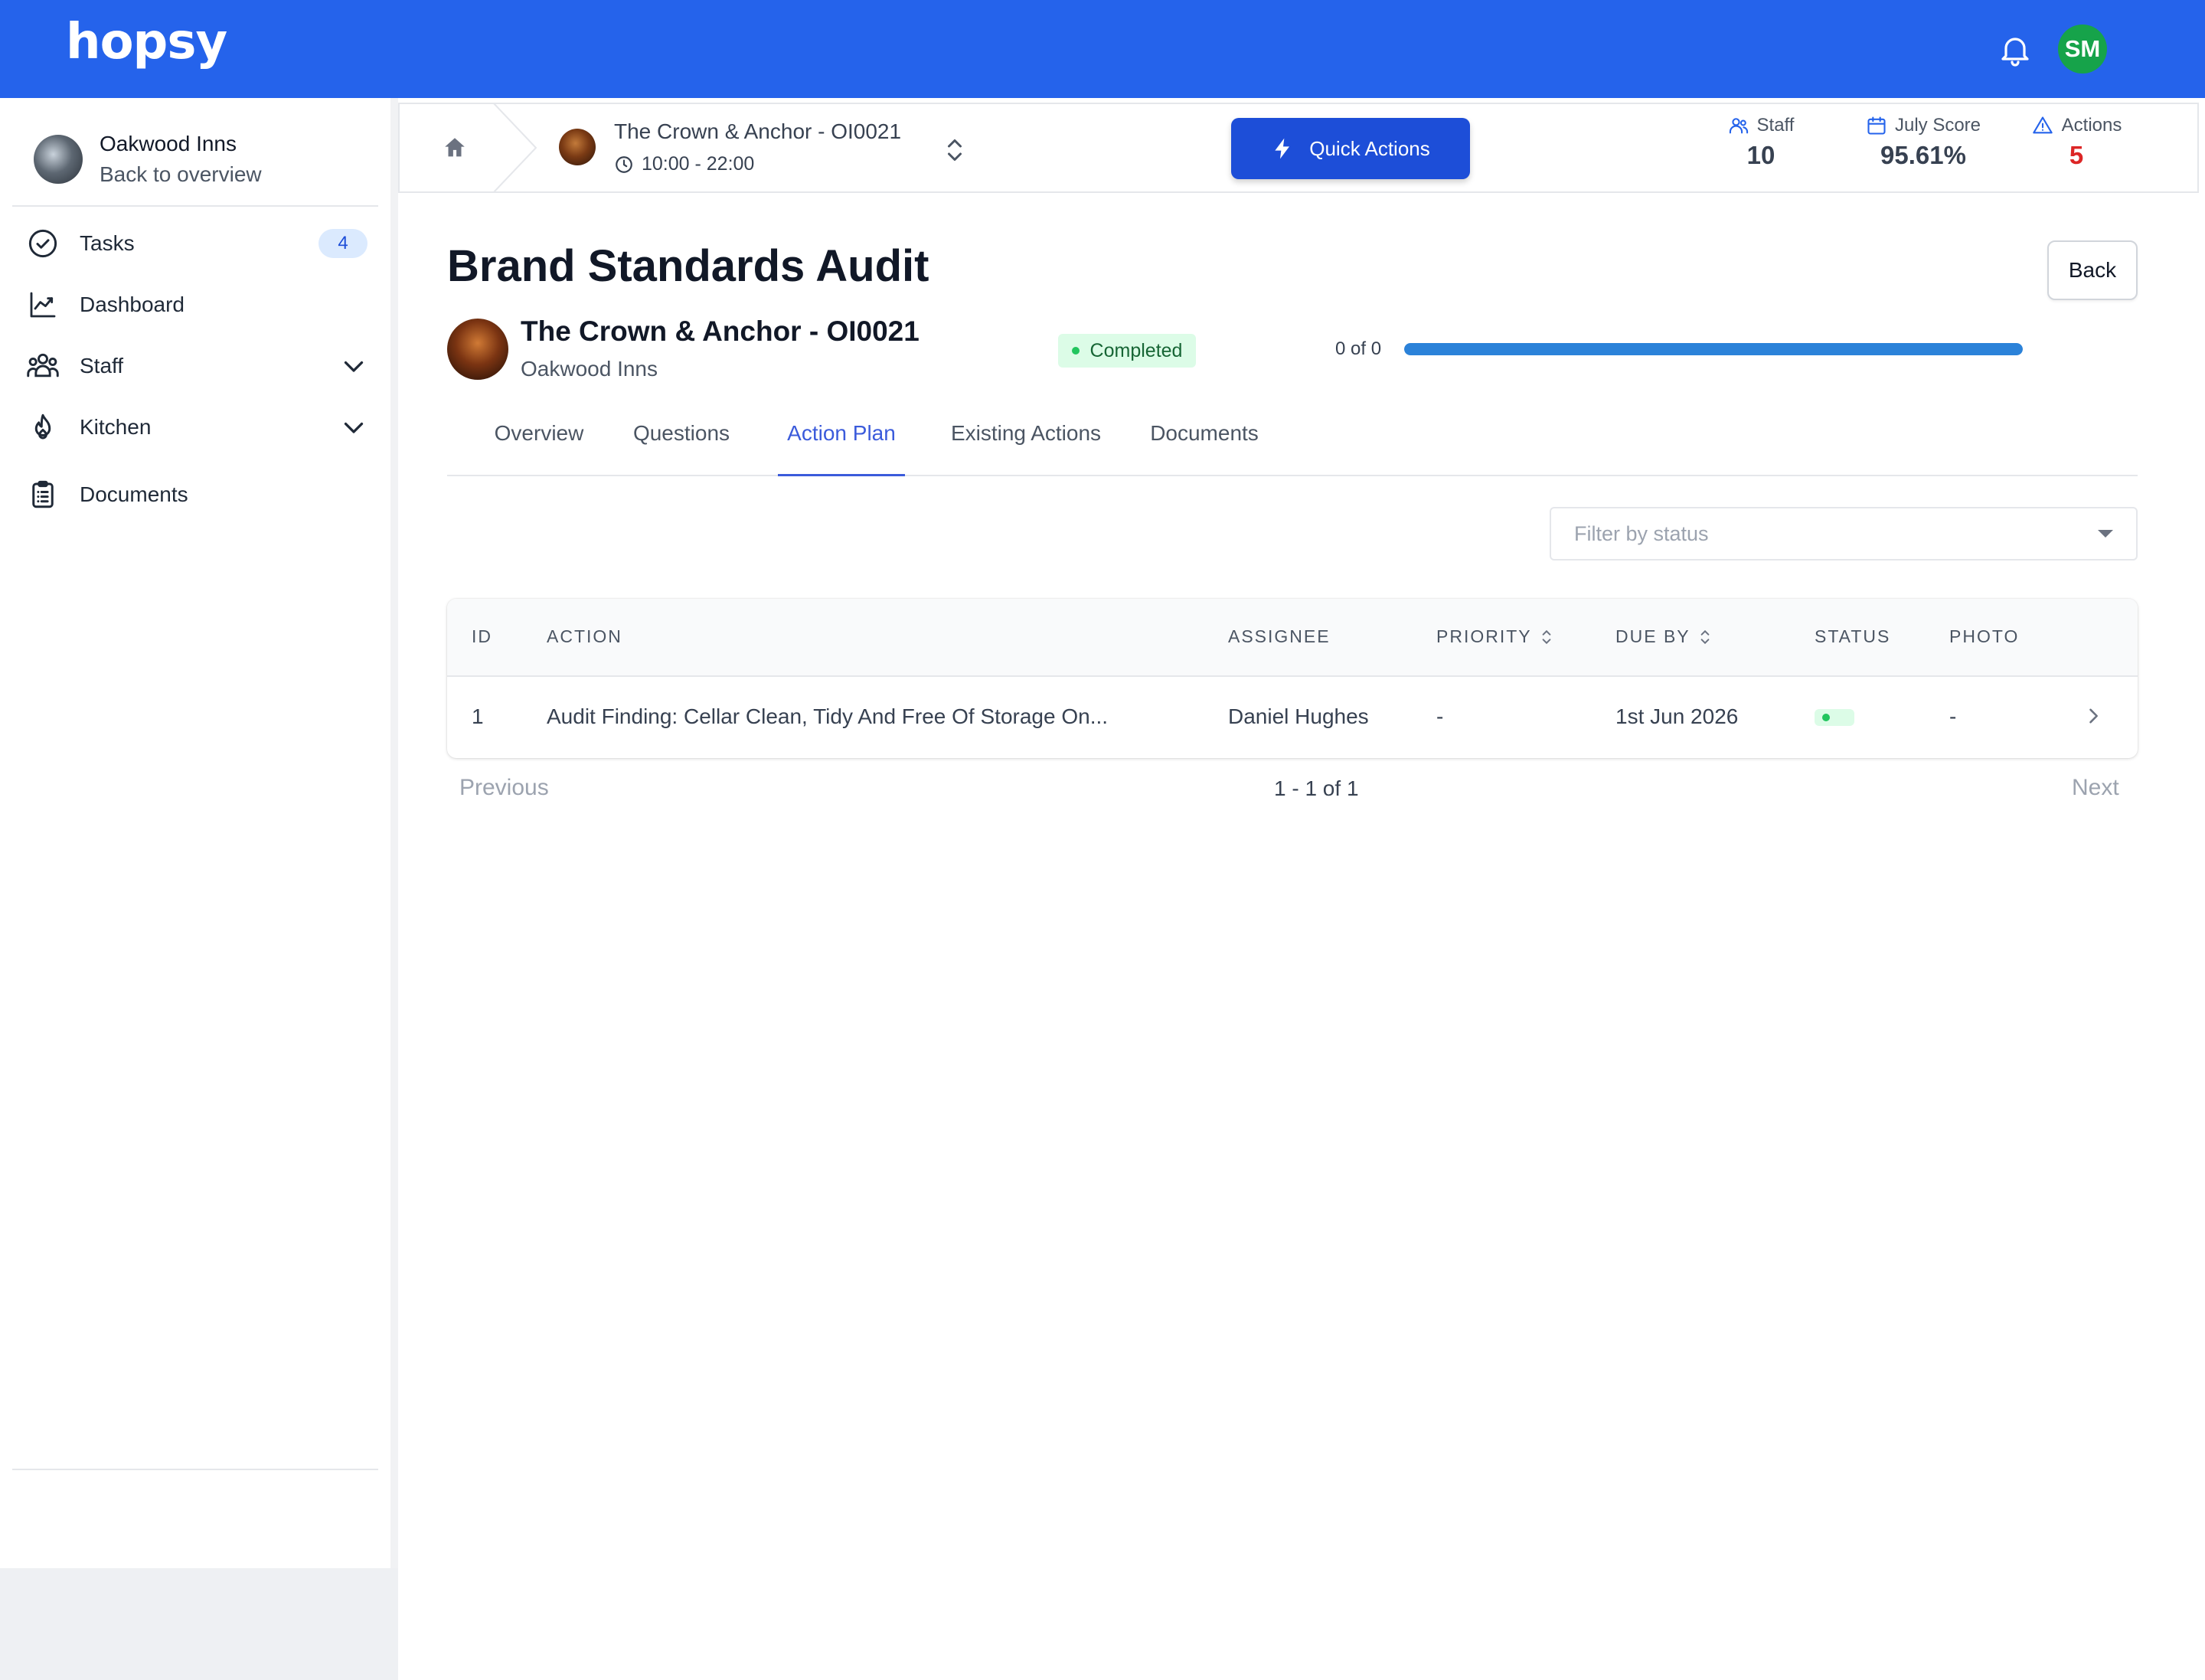  What do you see at coordinates (514, 148) in the screenshot?
I see `breadcrumb-separator` at bounding box center [514, 148].